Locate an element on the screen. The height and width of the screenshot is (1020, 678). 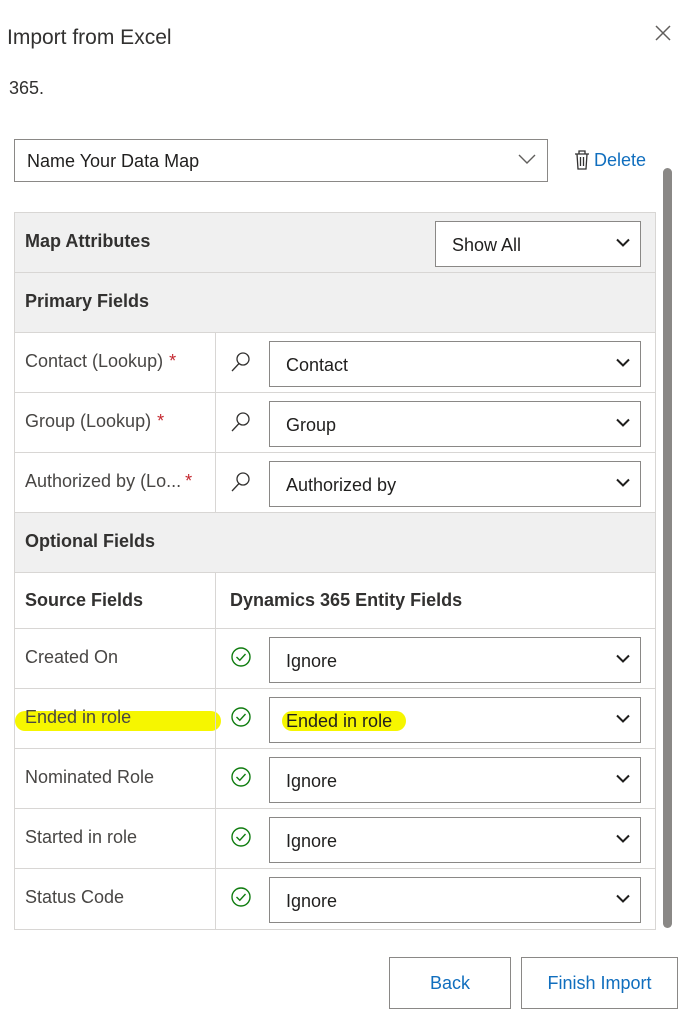
finish-import-button: Finish Import is located at coordinates (599, 983).